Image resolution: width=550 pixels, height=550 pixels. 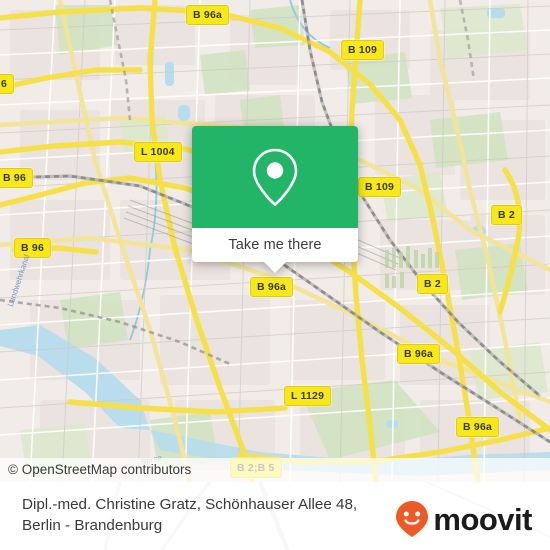 I want to click on attribution-text: © OpenStreetMap contributors, so click(x=100, y=469).